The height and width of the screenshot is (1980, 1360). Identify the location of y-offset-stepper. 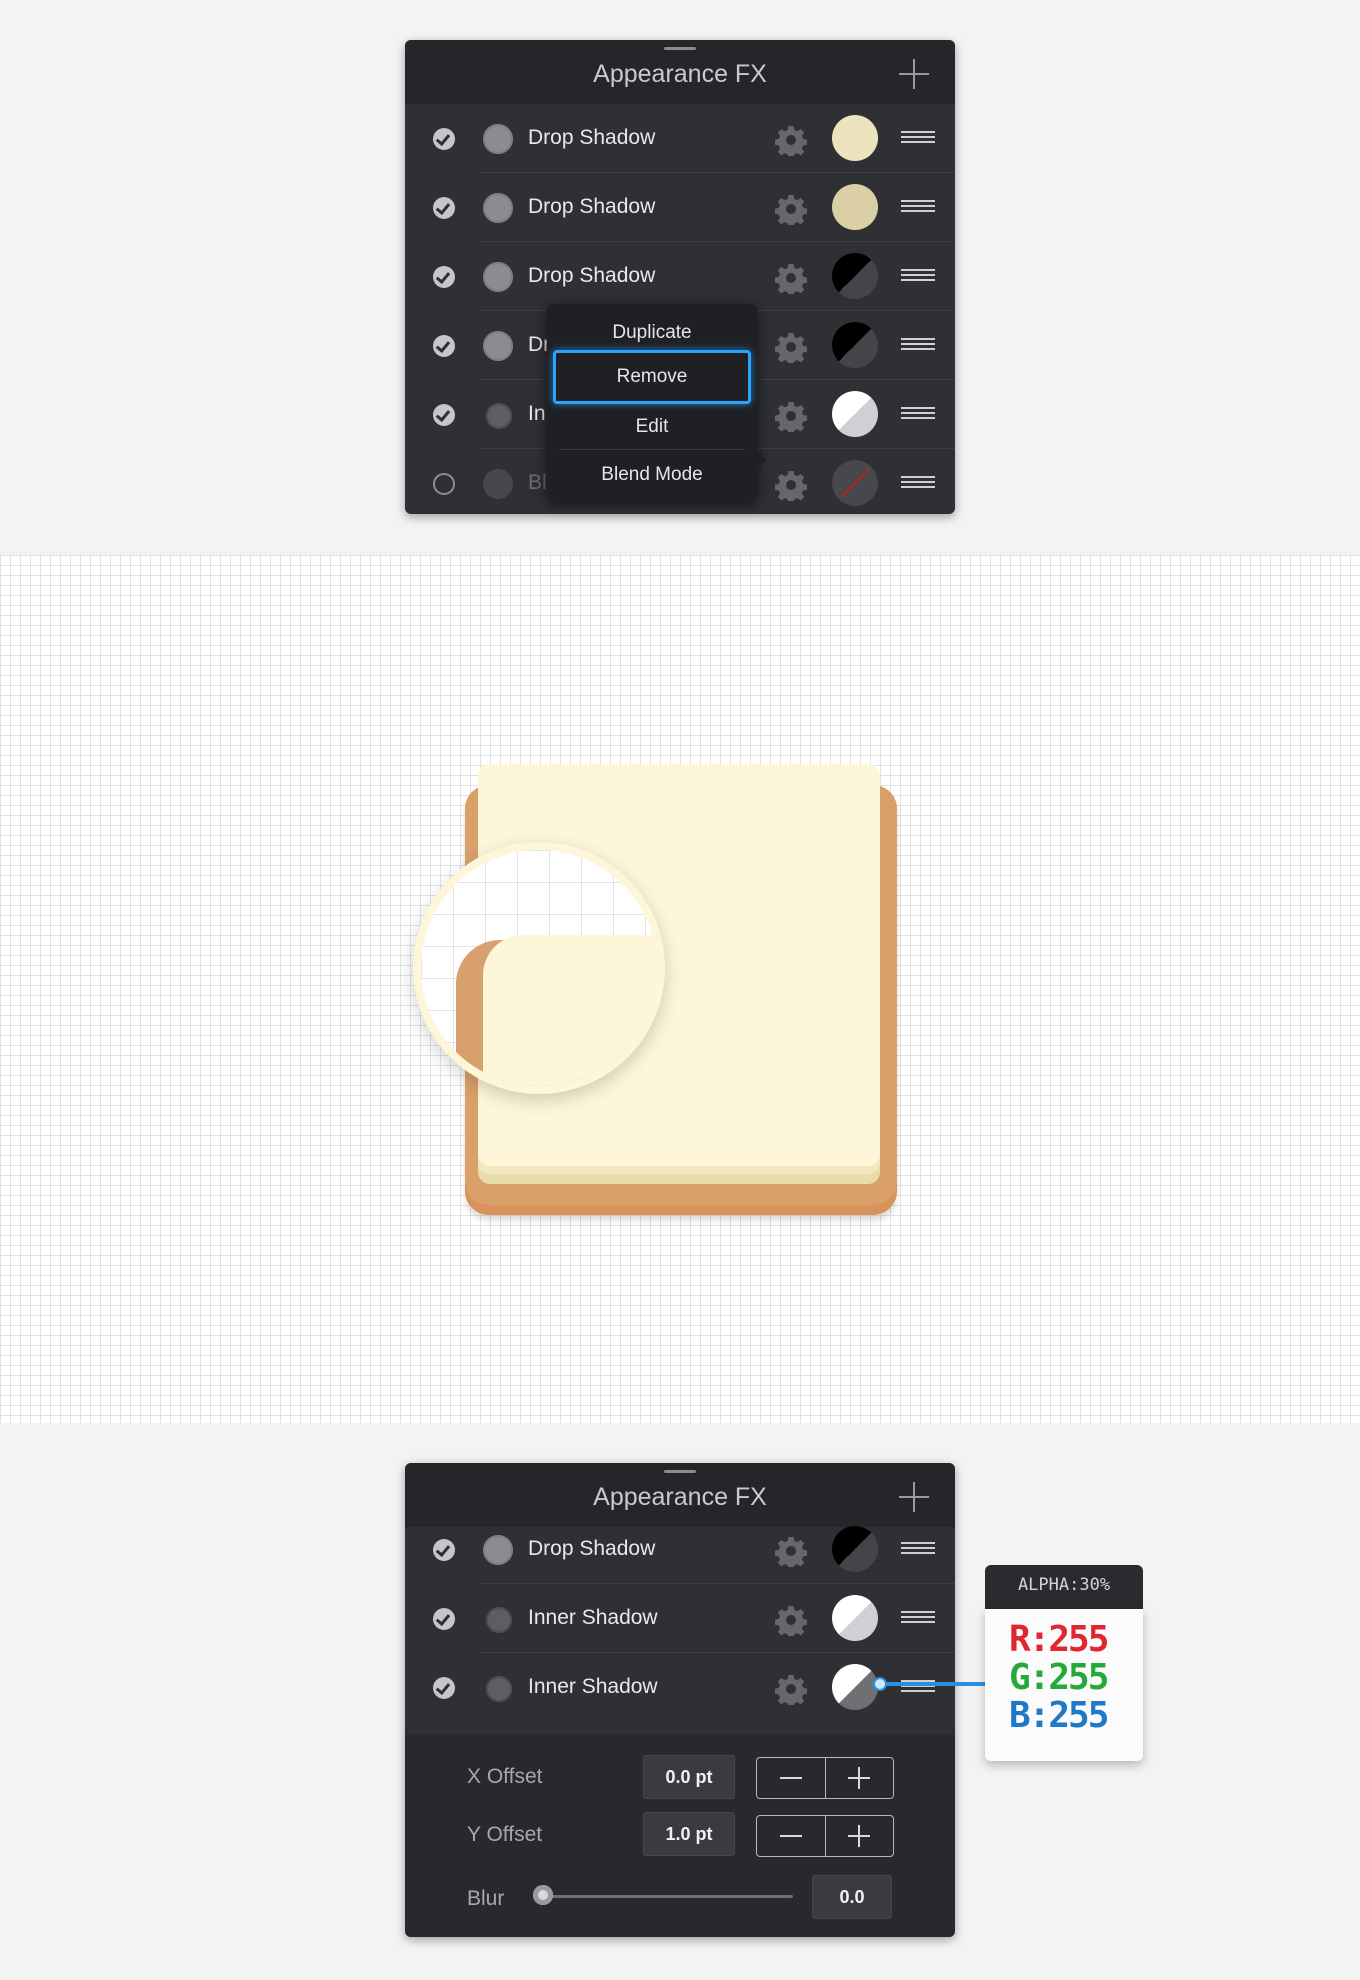
(825, 1836).